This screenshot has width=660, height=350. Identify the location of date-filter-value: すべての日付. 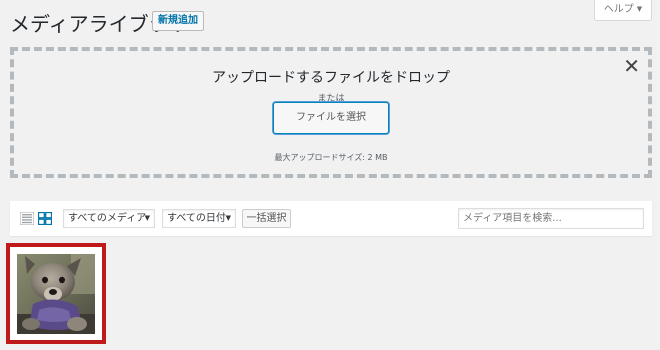
(196, 218).